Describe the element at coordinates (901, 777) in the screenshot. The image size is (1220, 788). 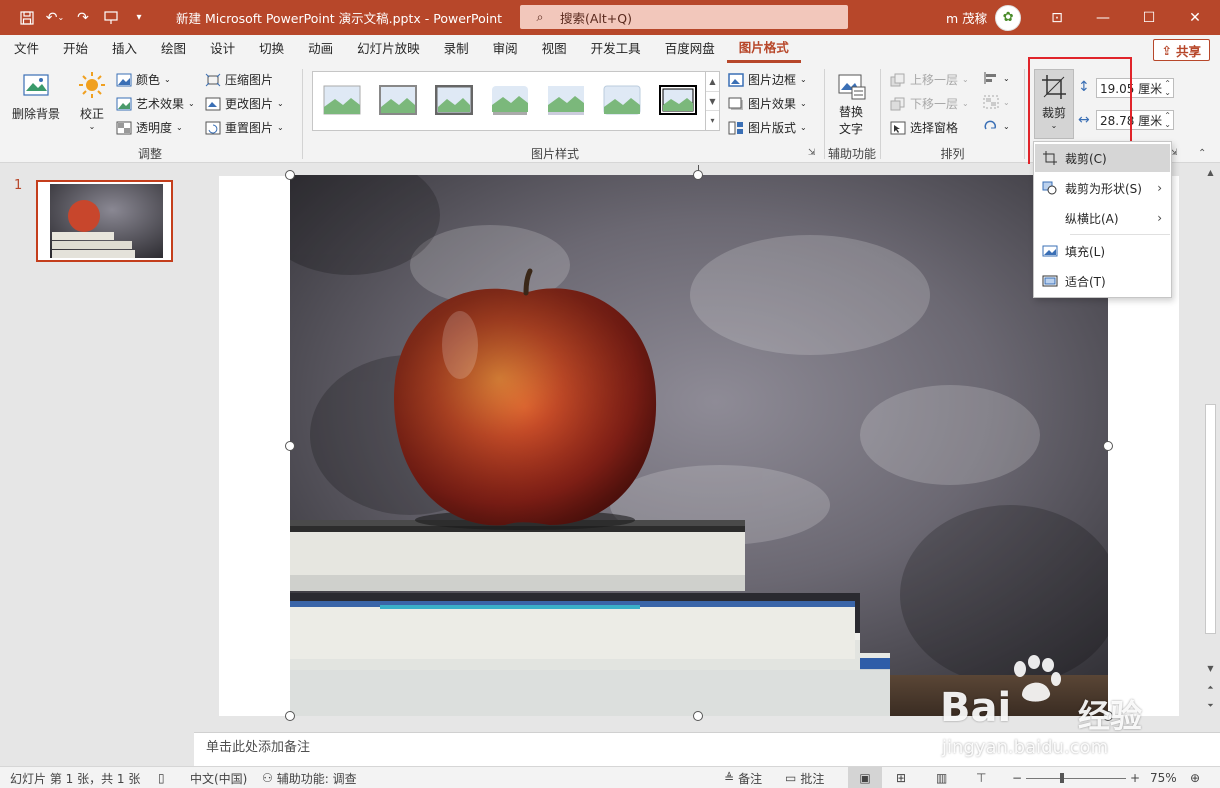
I see `slide-sorter-icon: ⊞` at that location.